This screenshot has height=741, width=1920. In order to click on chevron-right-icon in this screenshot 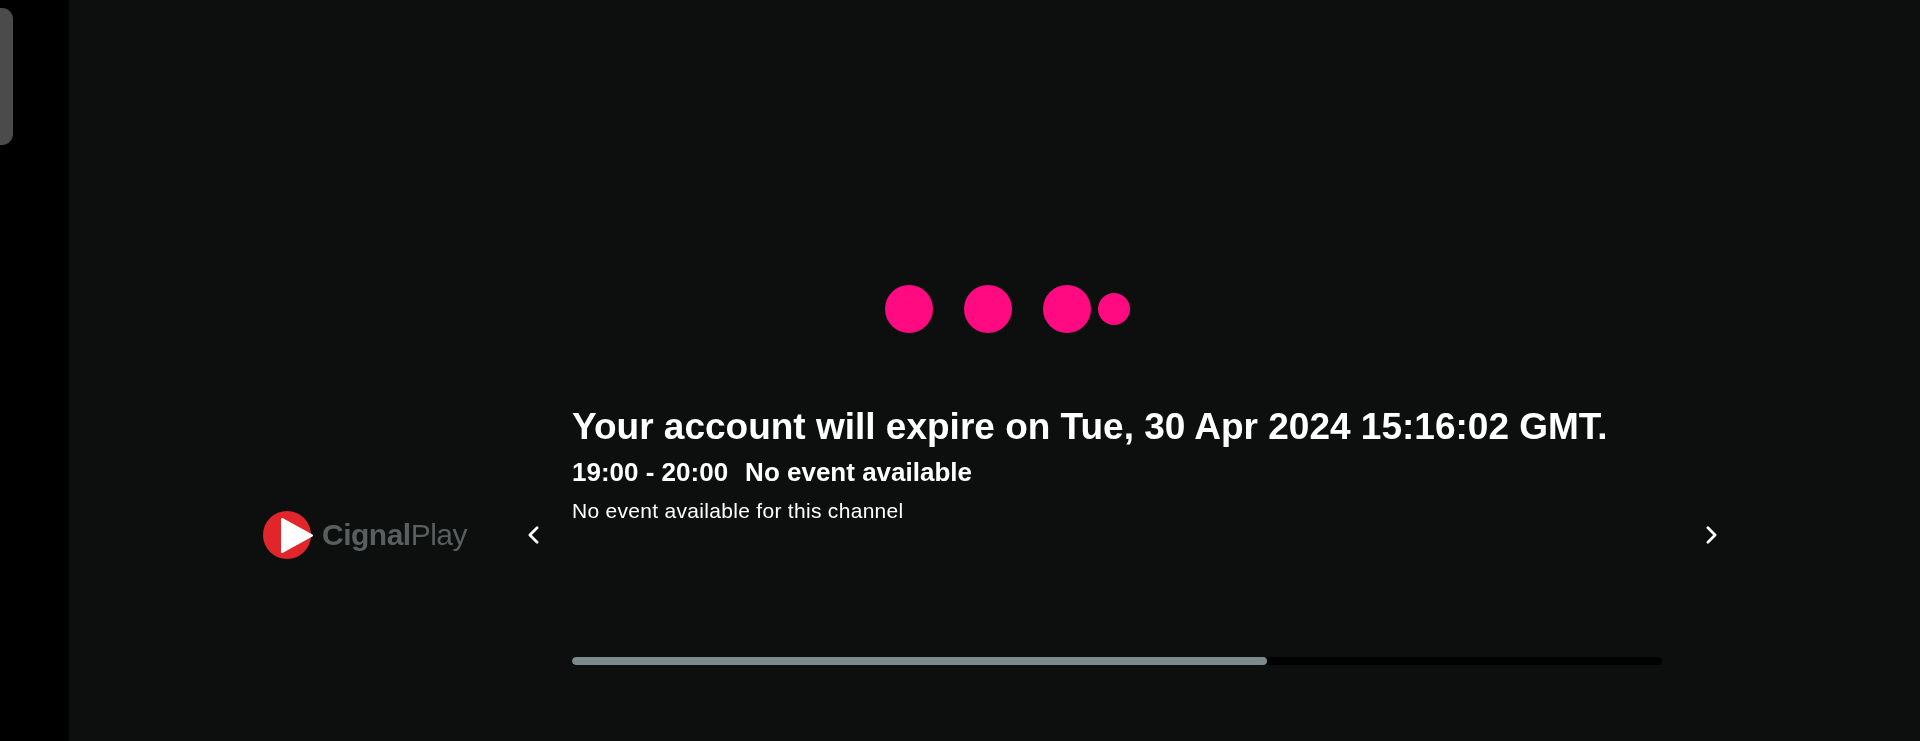, I will do `click(1711, 535)`.